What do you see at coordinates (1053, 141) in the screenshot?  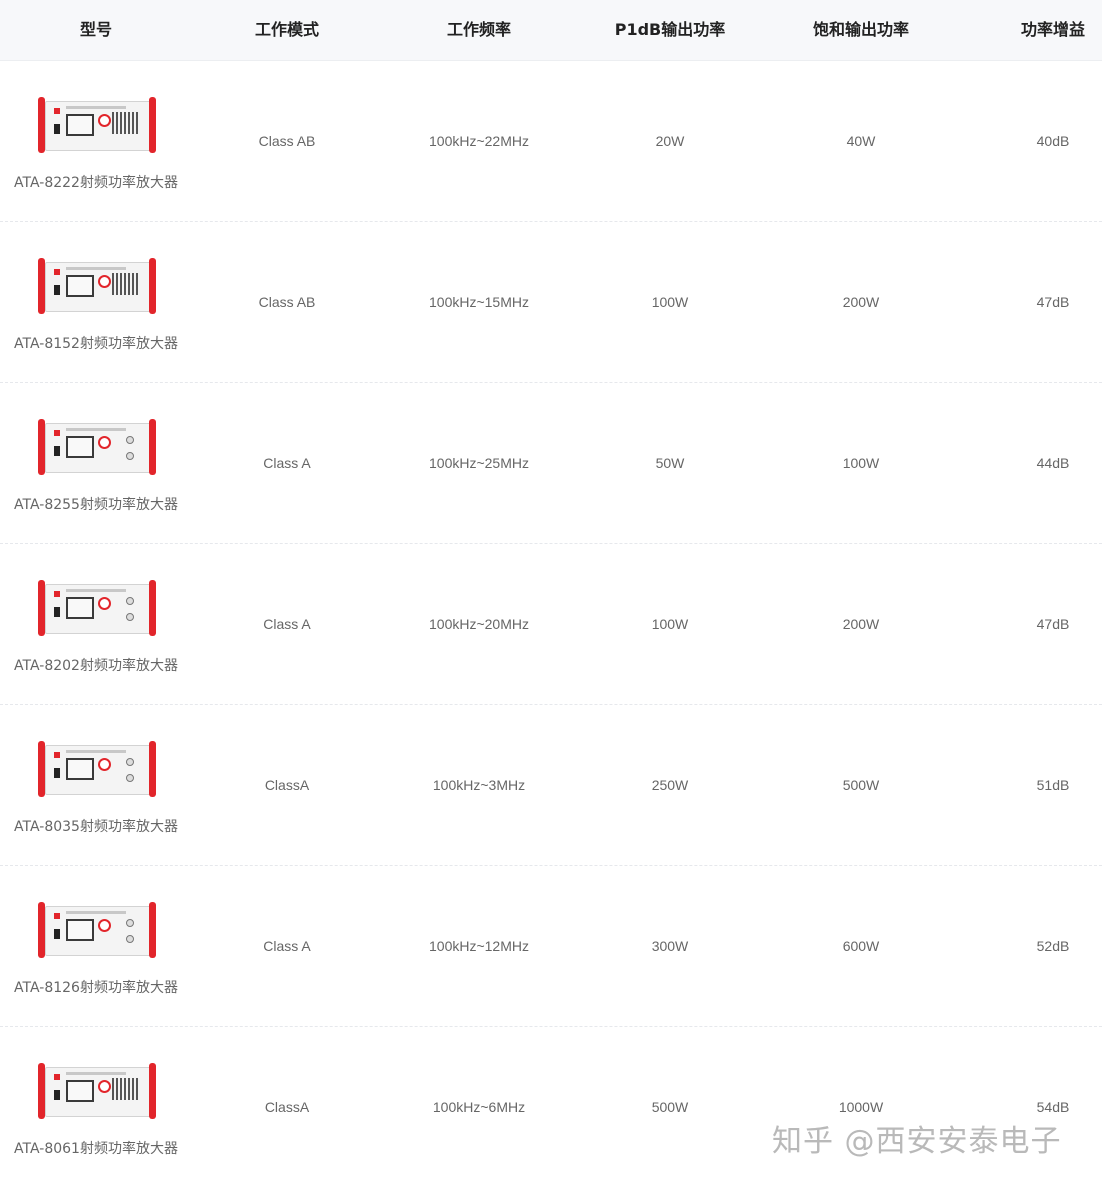 I see `gain-cell: 40dB` at bounding box center [1053, 141].